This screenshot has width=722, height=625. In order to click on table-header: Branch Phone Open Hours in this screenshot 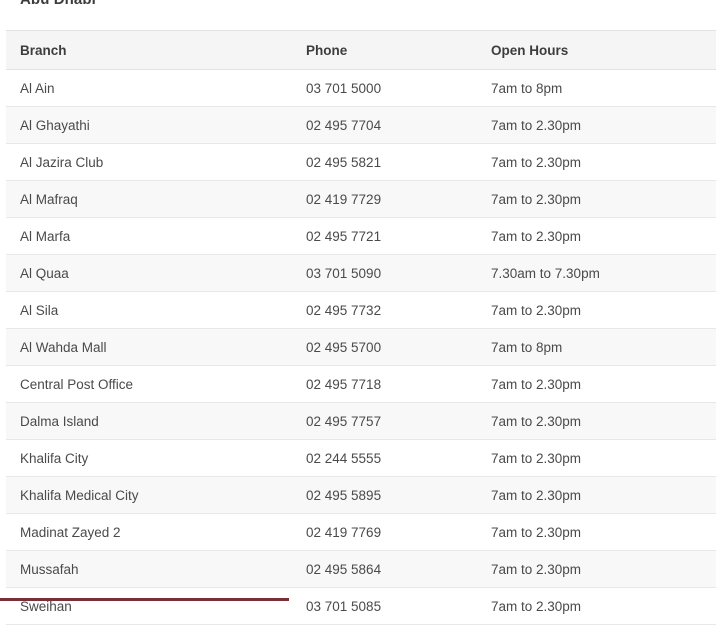, I will do `click(361, 50)`.